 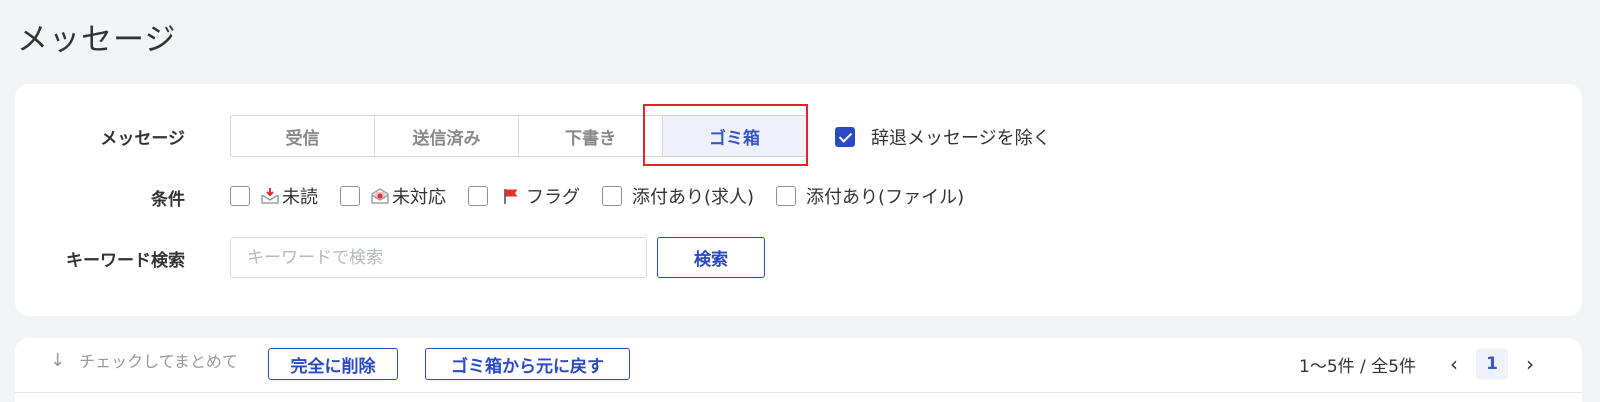 What do you see at coordinates (786, 196) in the screenshot?
I see `attach-file-checkbox` at bounding box center [786, 196].